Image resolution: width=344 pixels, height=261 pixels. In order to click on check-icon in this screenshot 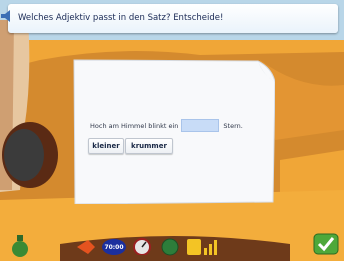, I will do `click(326, 244)`.